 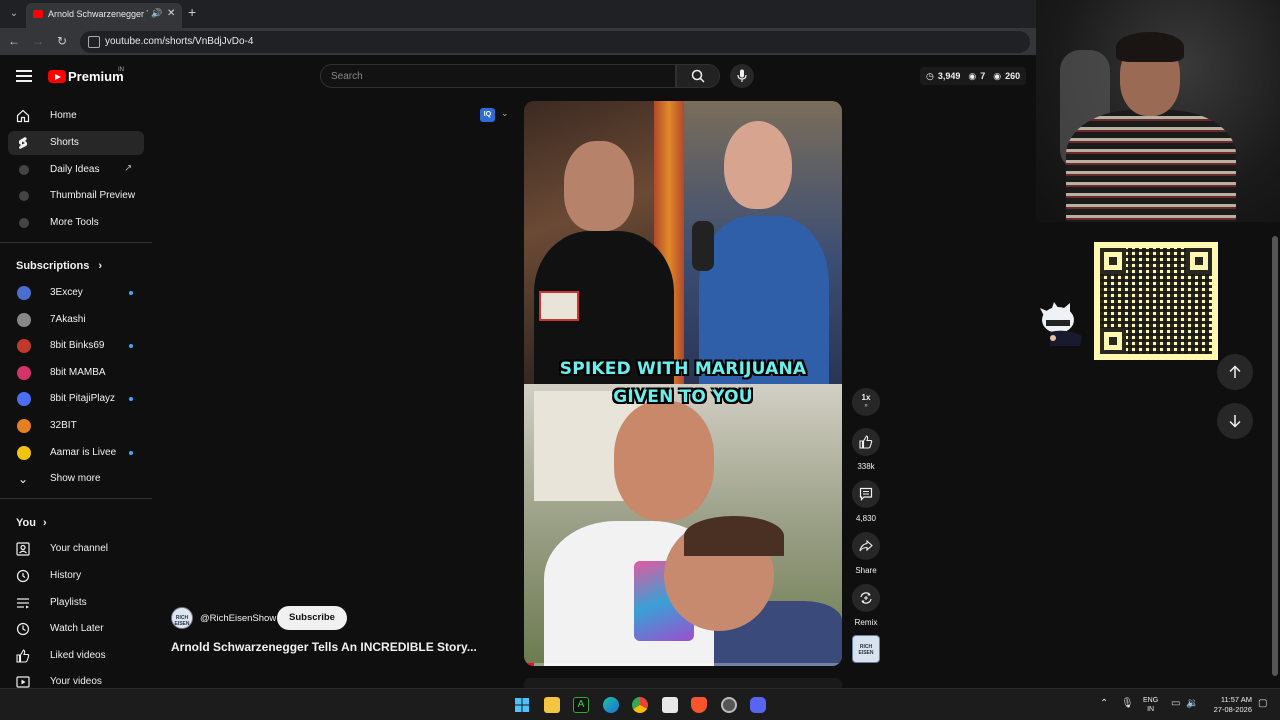 I want to click on network-icon: ▭, so click(x=1175, y=703).